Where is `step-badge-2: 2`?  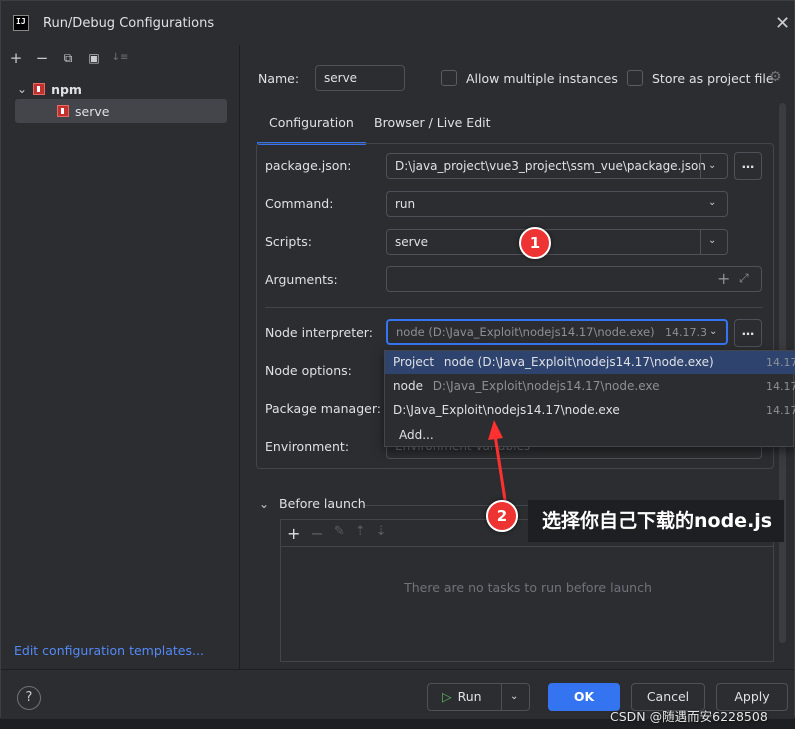
step-badge-2: 2 is located at coordinates (502, 516).